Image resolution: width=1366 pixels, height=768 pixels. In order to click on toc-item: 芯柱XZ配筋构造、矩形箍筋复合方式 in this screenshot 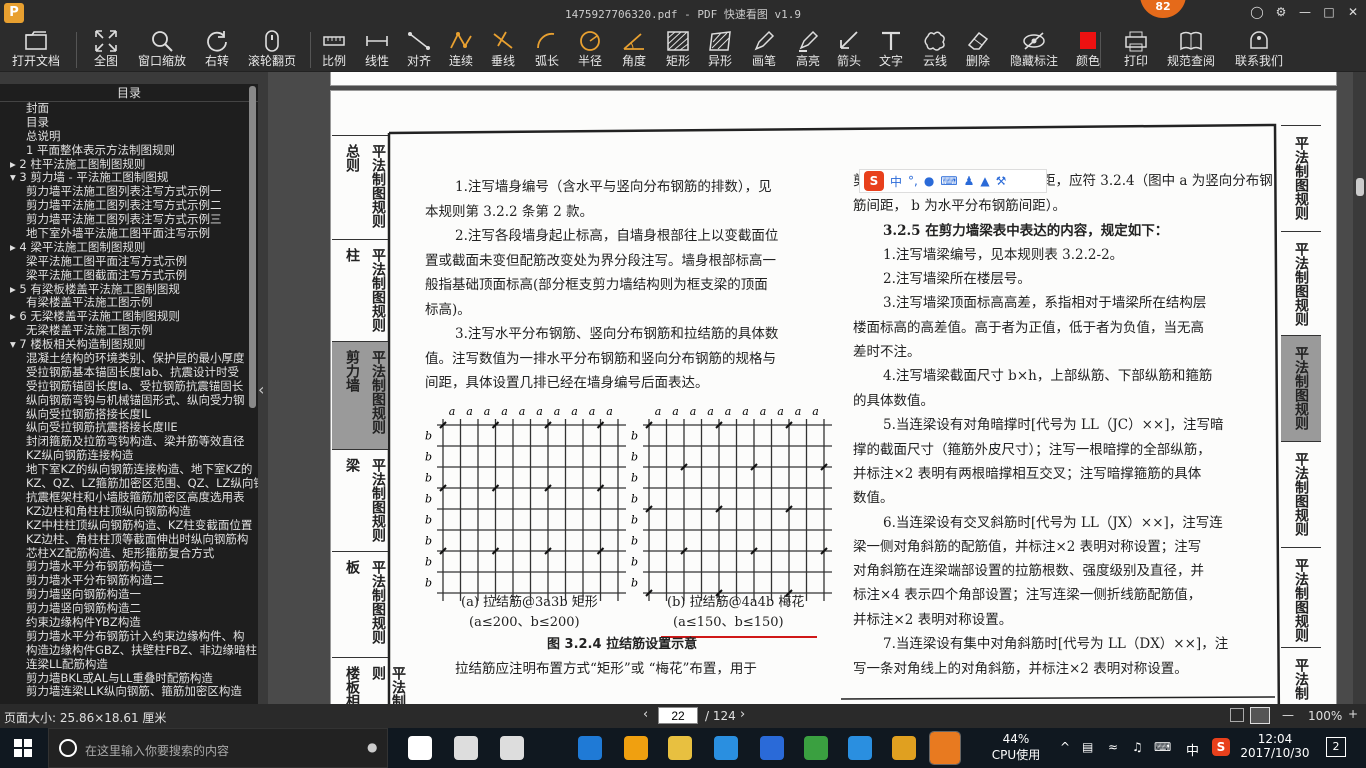, I will do `click(132, 554)`.